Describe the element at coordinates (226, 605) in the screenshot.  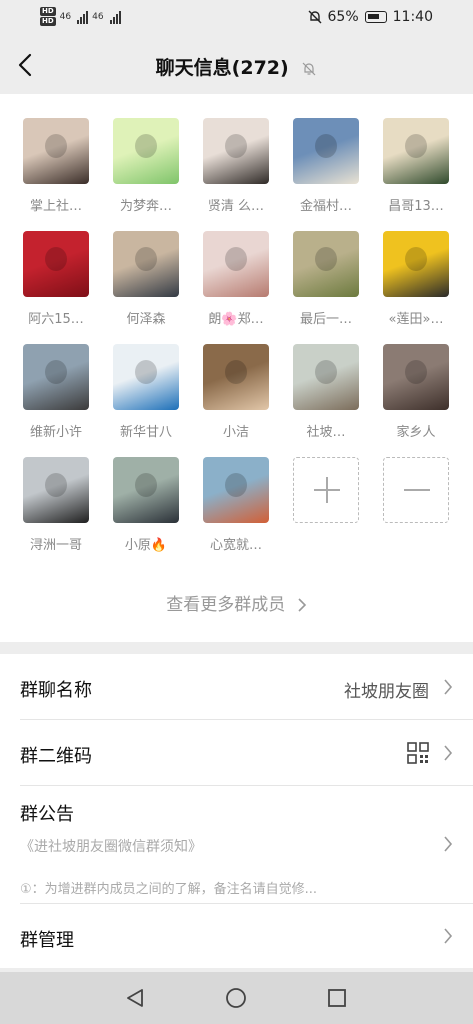
I see `more-members-label: 查看更多群成员` at that location.